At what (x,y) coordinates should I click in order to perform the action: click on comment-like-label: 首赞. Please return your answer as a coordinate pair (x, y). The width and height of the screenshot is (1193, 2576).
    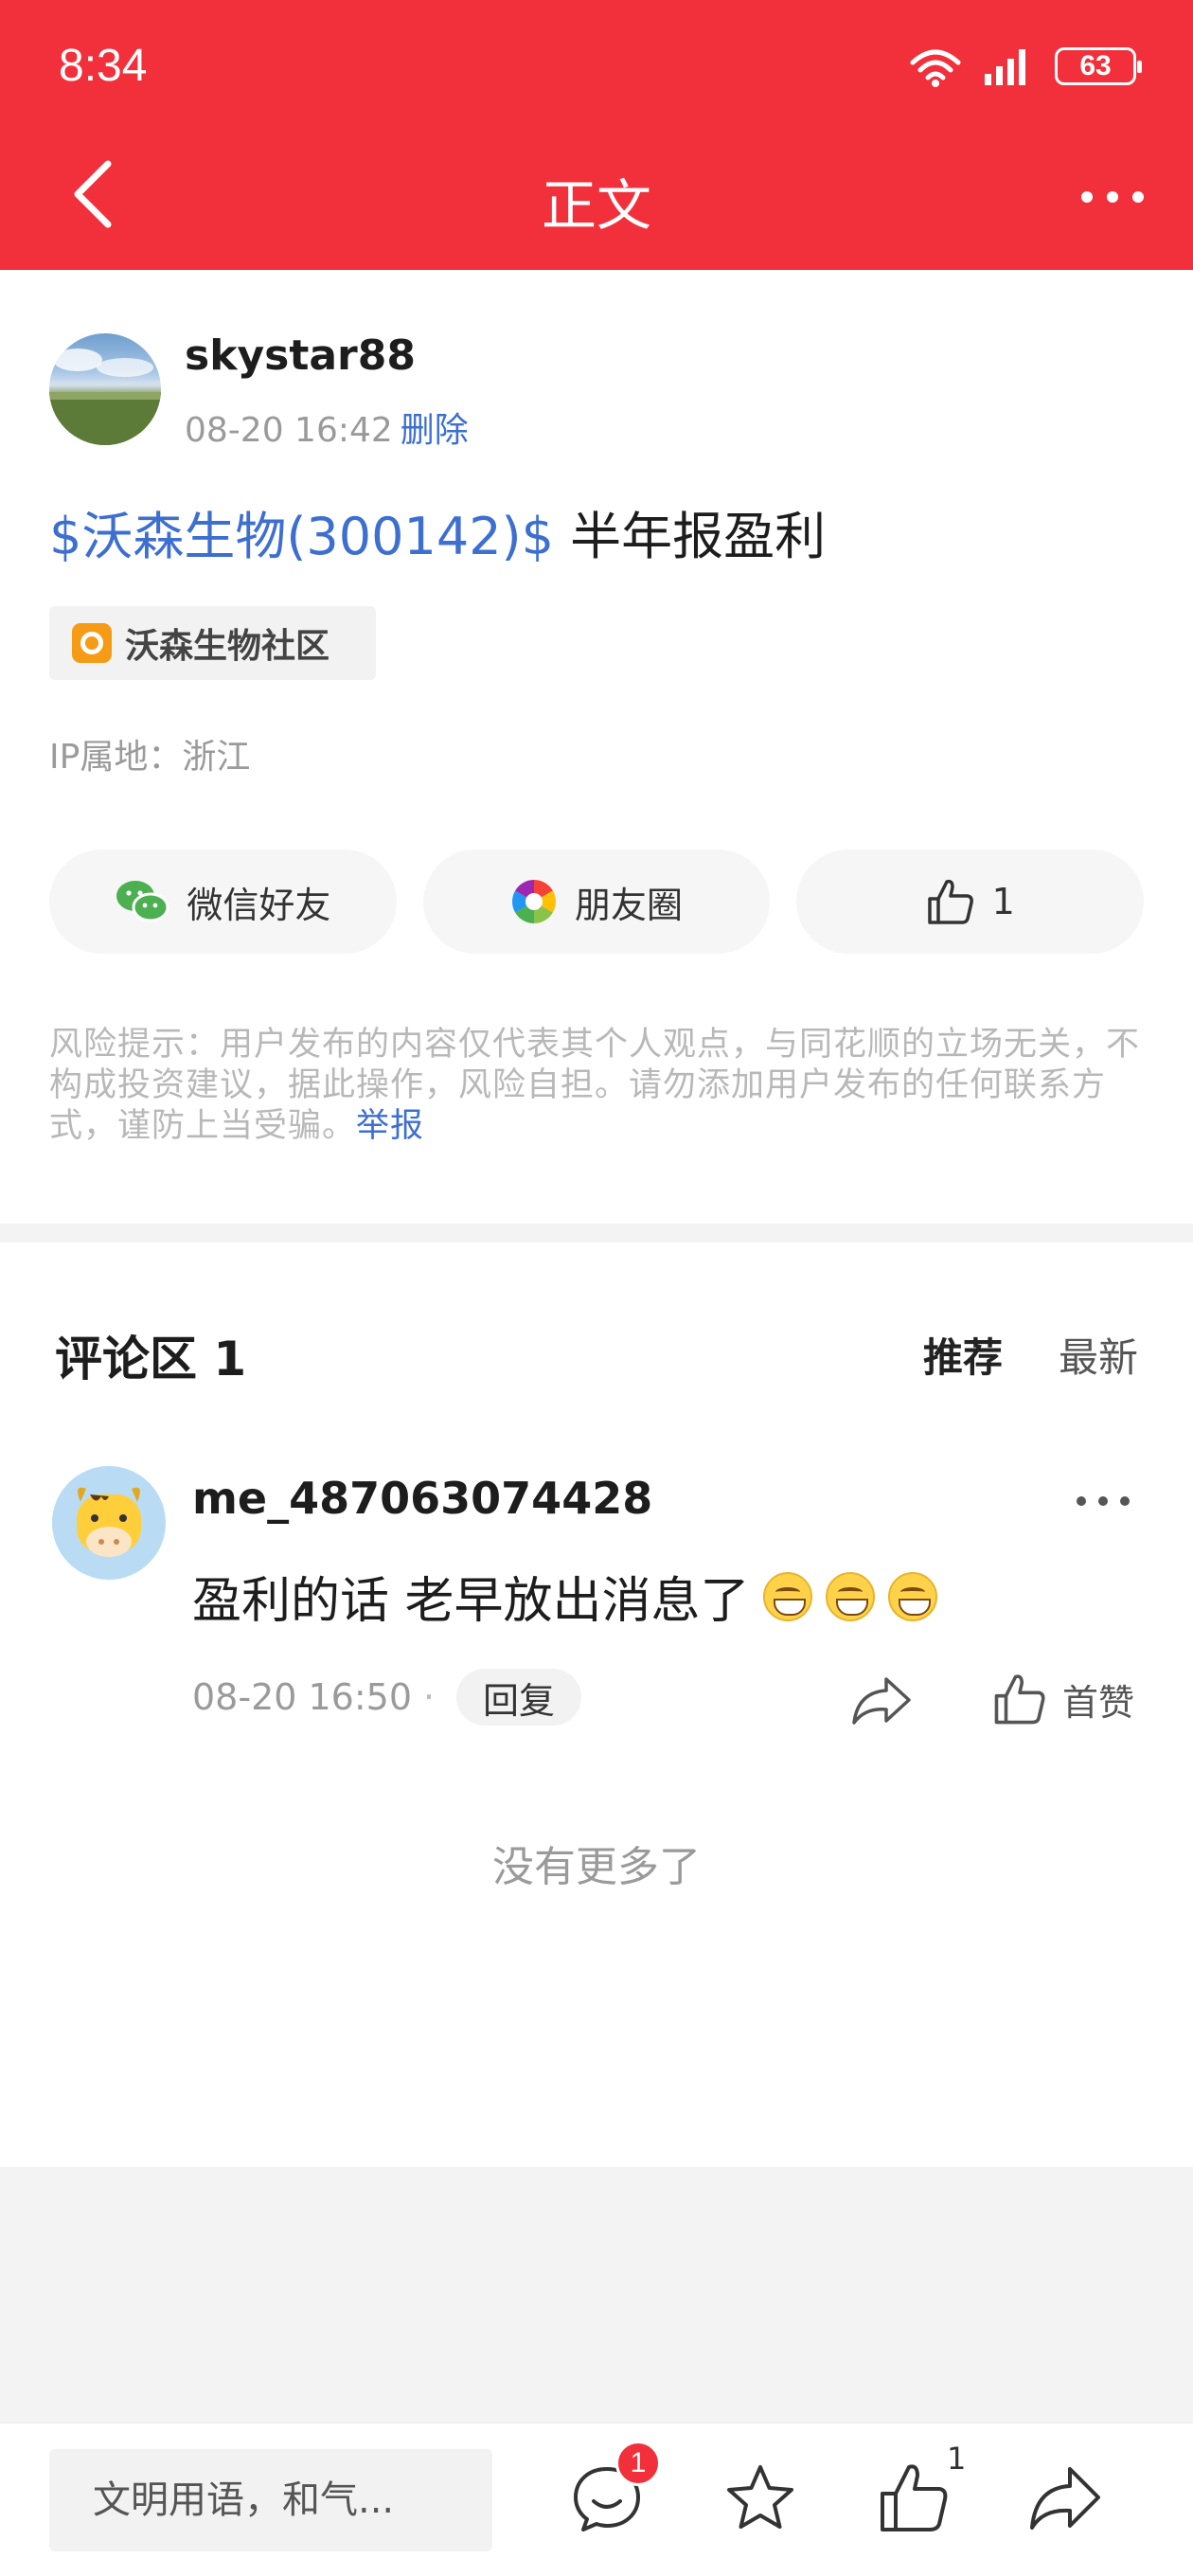
    Looking at the image, I should click on (1098, 1702).